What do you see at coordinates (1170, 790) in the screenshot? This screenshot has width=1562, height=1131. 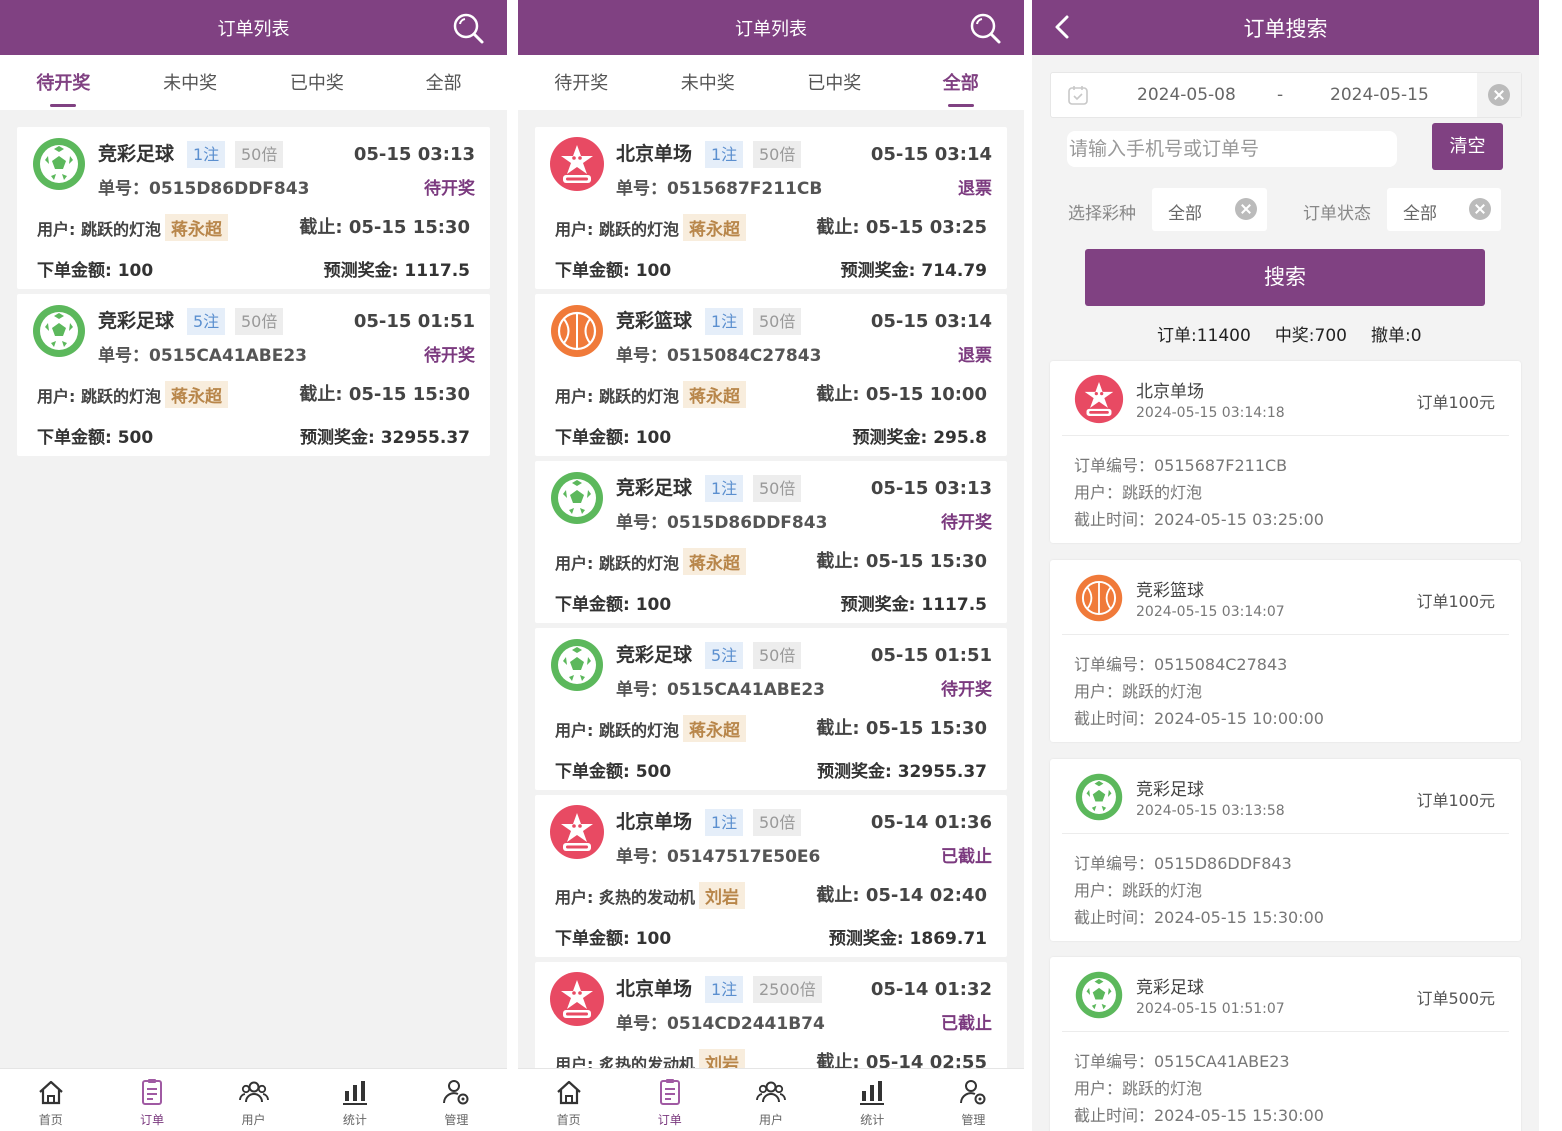 I see `lottery-name: 竞彩足球` at bounding box center [1170, 790].